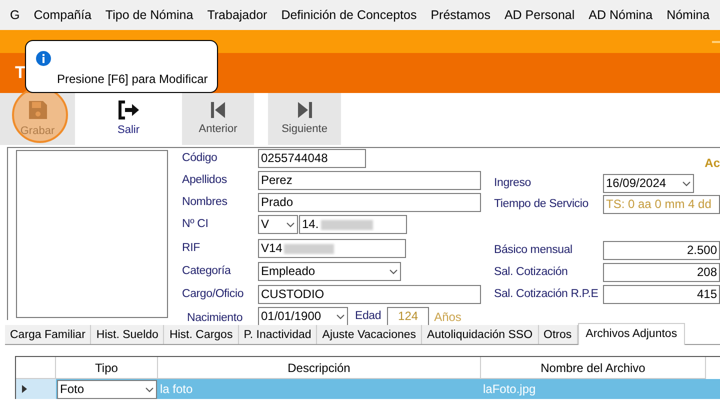  I want to click on menu-item: Trabajador, so click(237, 15).